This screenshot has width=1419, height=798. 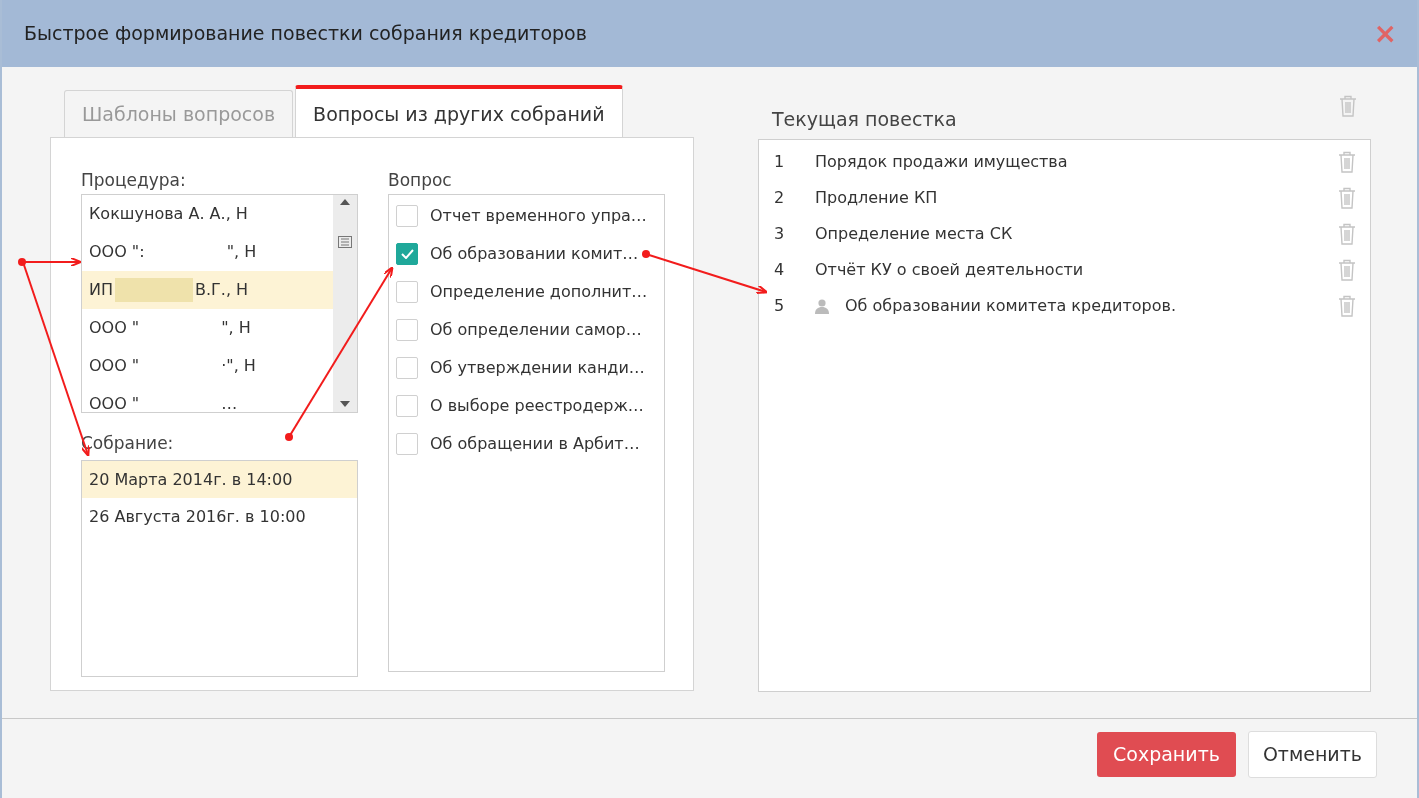 I want to click on window-title: Быстрое формирование повестки собрания кредиторов, so click(x=305, y=34).